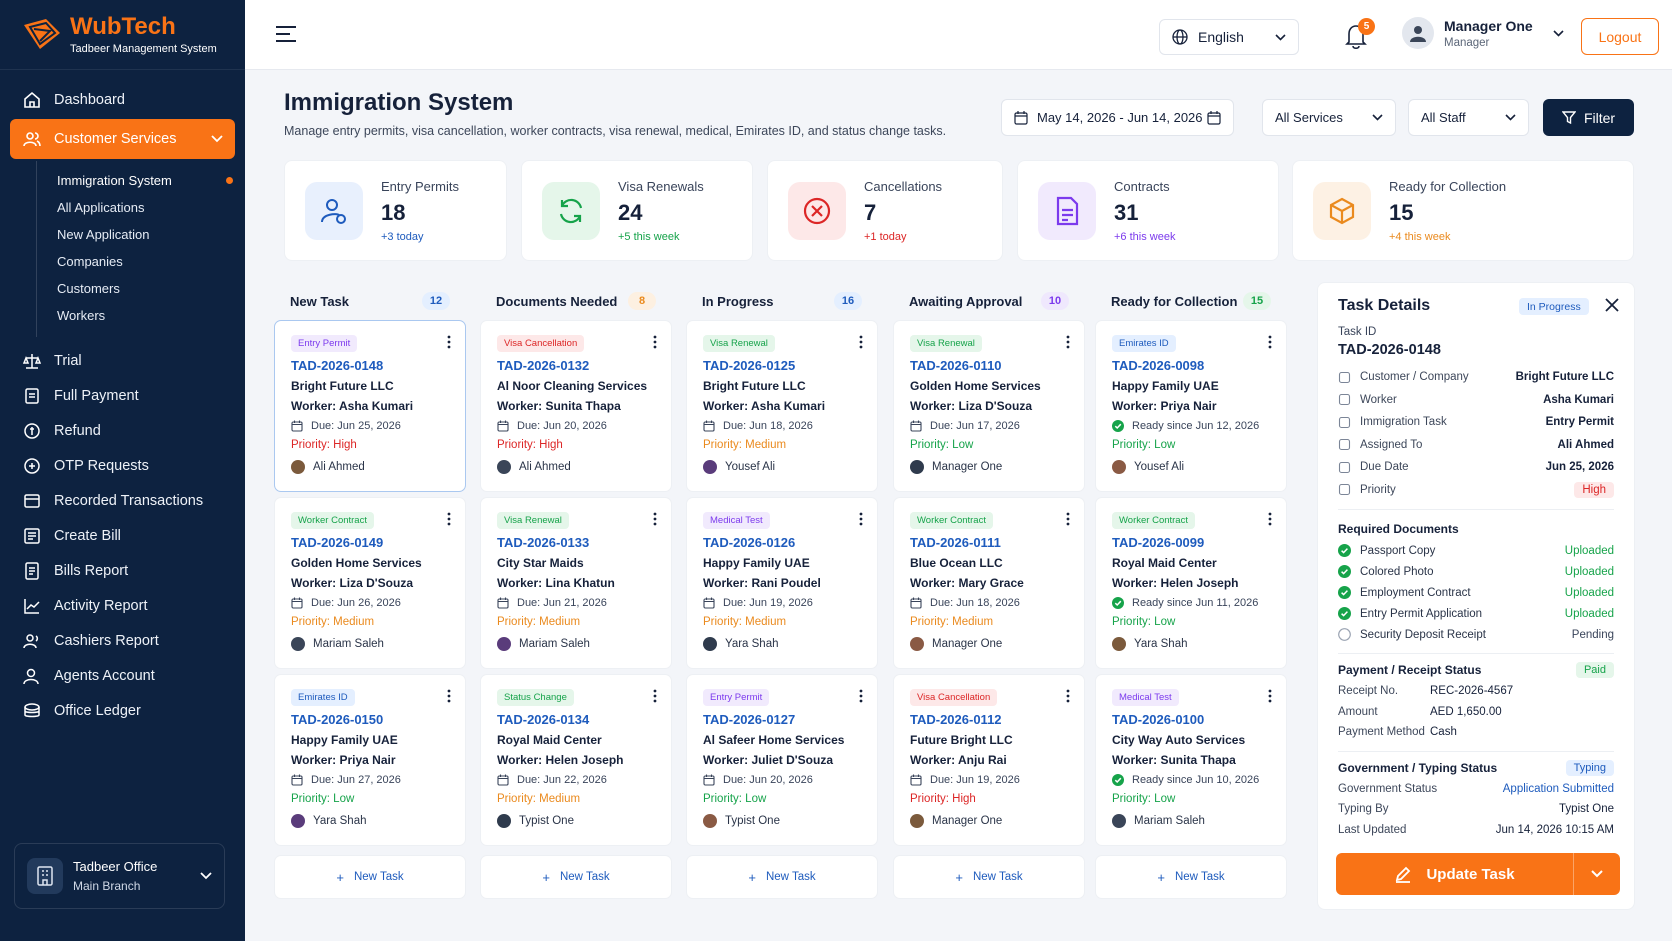  Describe the element at coordinates (1191, 542) in the screenshot. I see `task-id: TAD-2026-0099` at that location.